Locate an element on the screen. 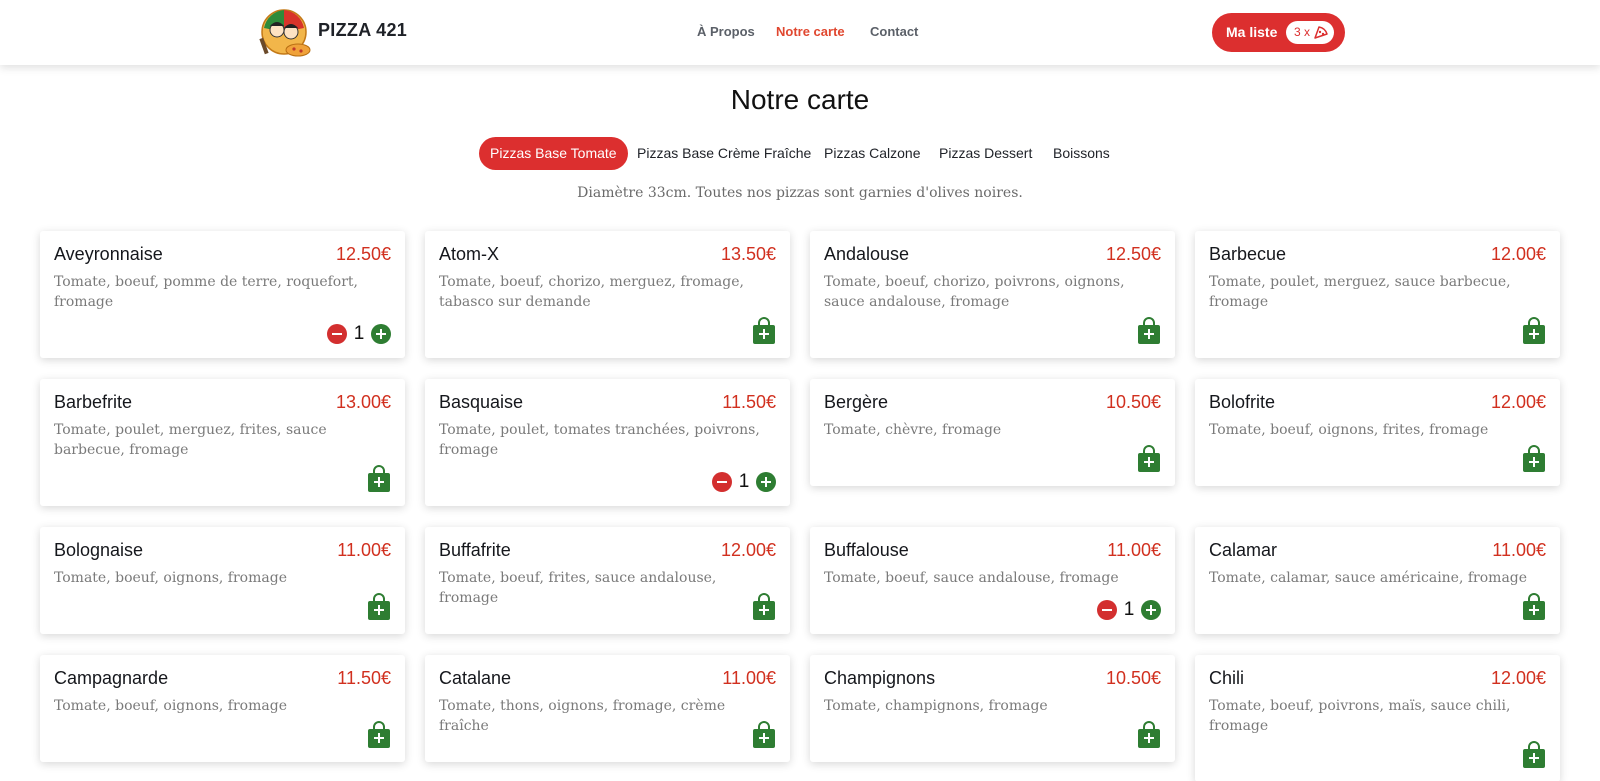  cart-count-badge: 3 x is located at coordinates (1310, 32).